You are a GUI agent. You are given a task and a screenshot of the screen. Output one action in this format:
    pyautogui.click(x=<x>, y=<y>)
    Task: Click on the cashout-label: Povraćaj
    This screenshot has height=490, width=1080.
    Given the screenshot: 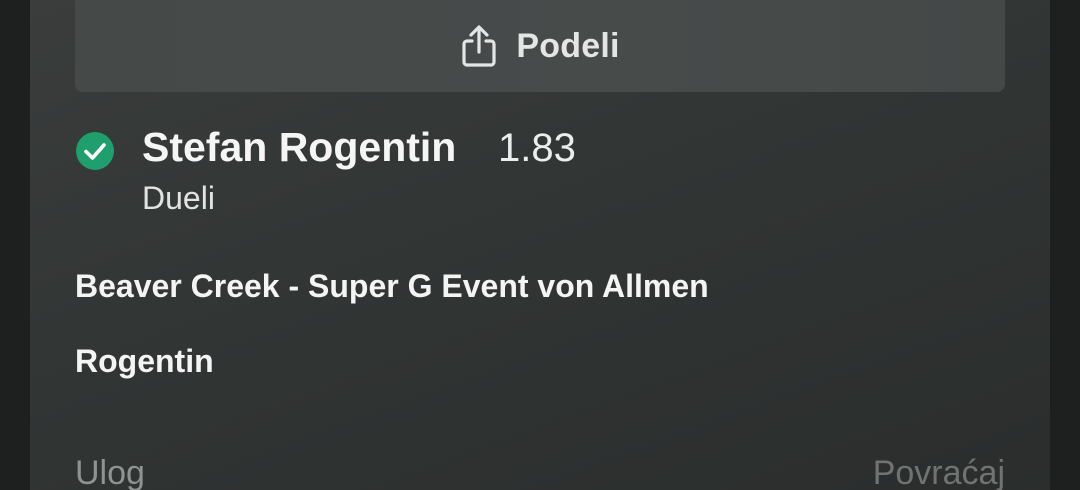 What is the action you would take?
    pyautogui.click(x=939, y=472)
    